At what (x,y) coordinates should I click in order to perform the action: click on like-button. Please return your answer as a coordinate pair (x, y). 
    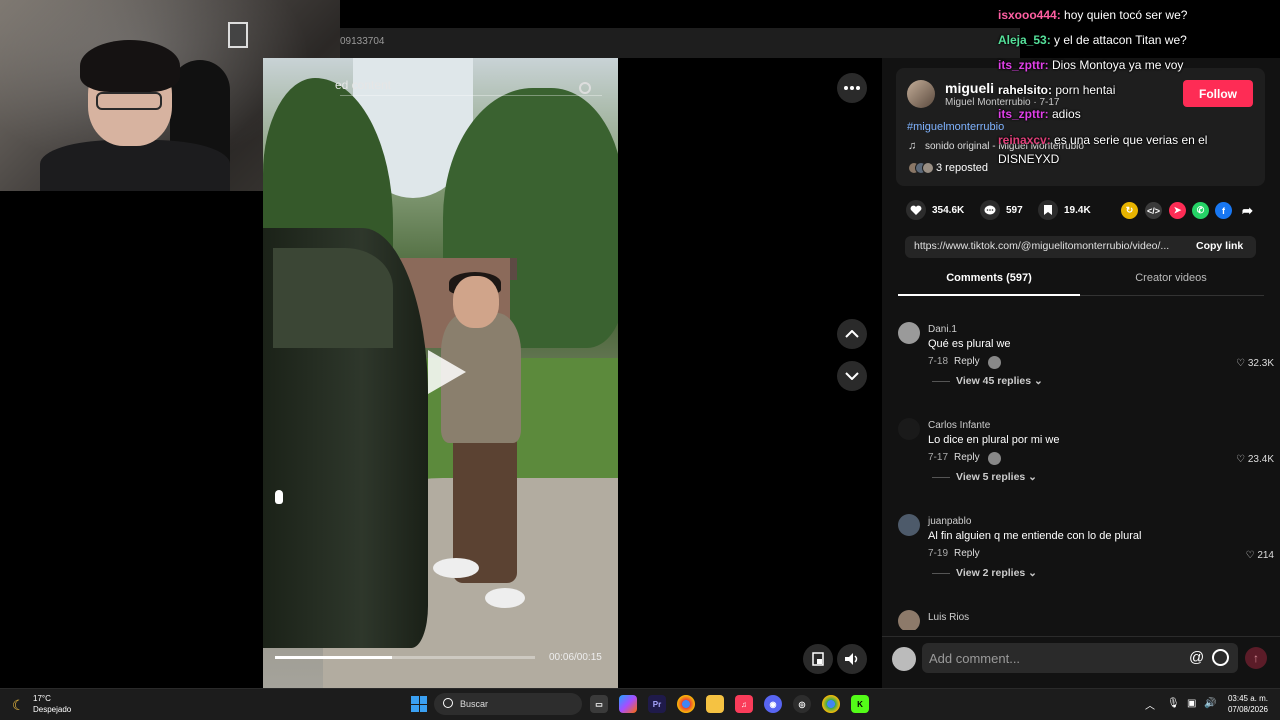
    Looking at the image, I should click on (916, 210).